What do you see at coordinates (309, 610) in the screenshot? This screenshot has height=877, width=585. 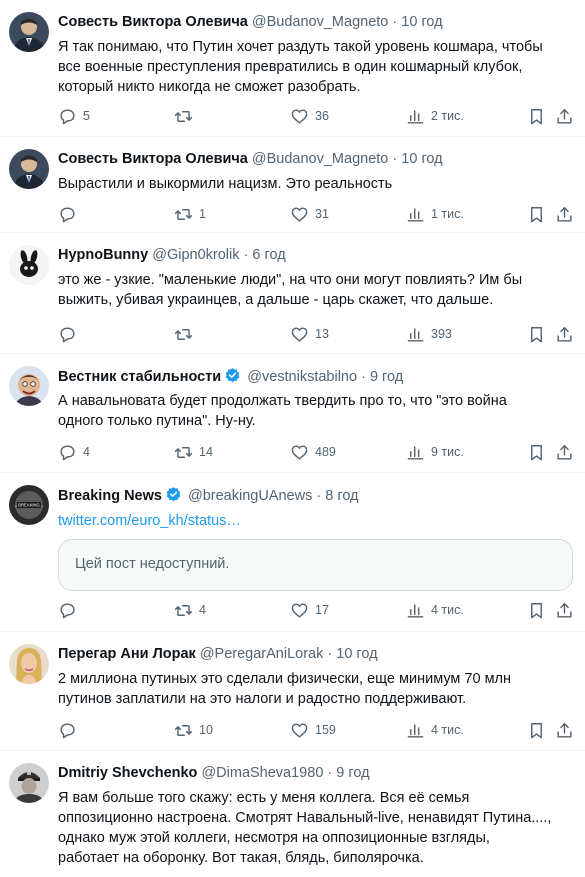 I see `like-button: 17` at bounding box center [309, 610].